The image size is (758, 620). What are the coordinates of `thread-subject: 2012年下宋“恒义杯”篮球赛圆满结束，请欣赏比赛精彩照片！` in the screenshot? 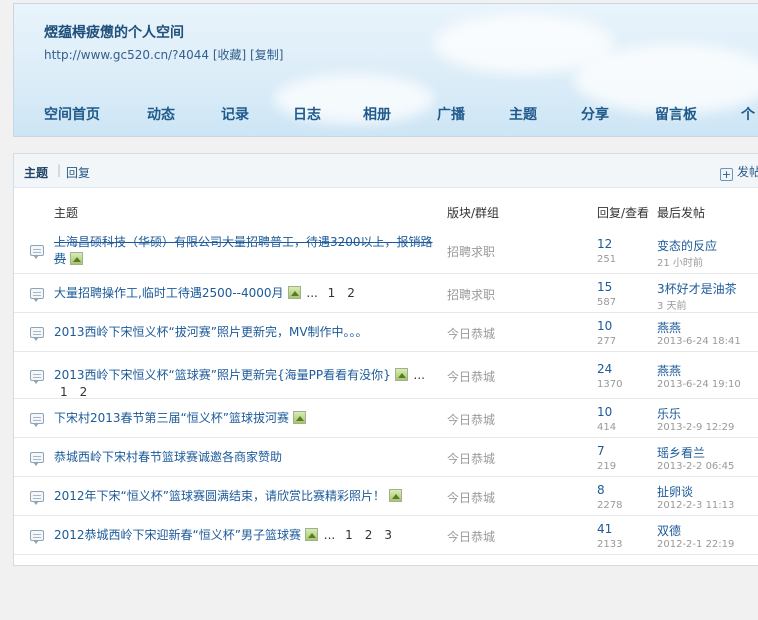 It's located at (244, 496).